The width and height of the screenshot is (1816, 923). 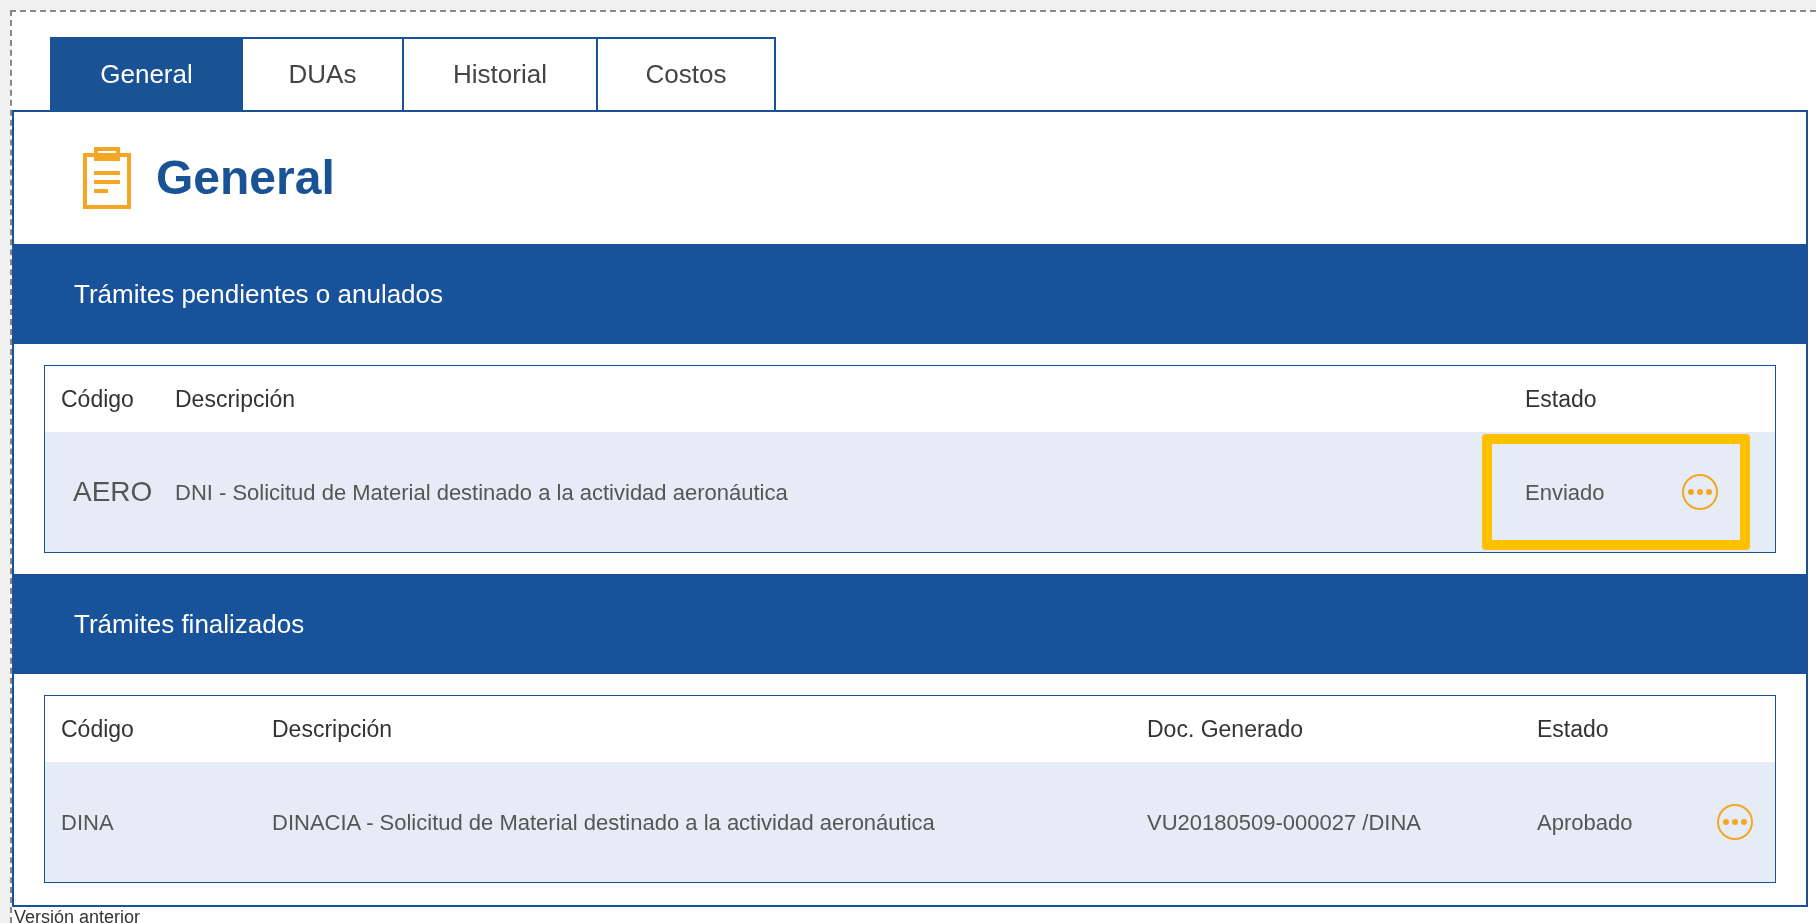 I want to click on tab: General, so click(x=146, y=73).